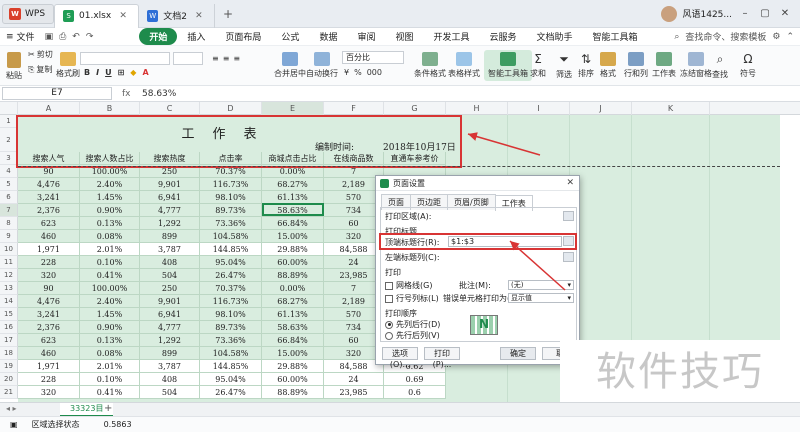  What do you see at coordinates (49, 288) in the screenshot?
I see `table-cell: 90` at bounding box center [49, 288].